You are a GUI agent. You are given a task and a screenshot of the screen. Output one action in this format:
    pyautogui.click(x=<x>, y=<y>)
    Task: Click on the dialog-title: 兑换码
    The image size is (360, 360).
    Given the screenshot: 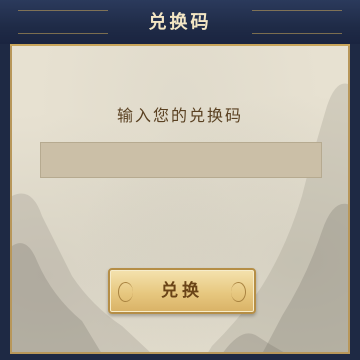 What is the action you would take?
    pyautogui.click(x=180, y=22)
    